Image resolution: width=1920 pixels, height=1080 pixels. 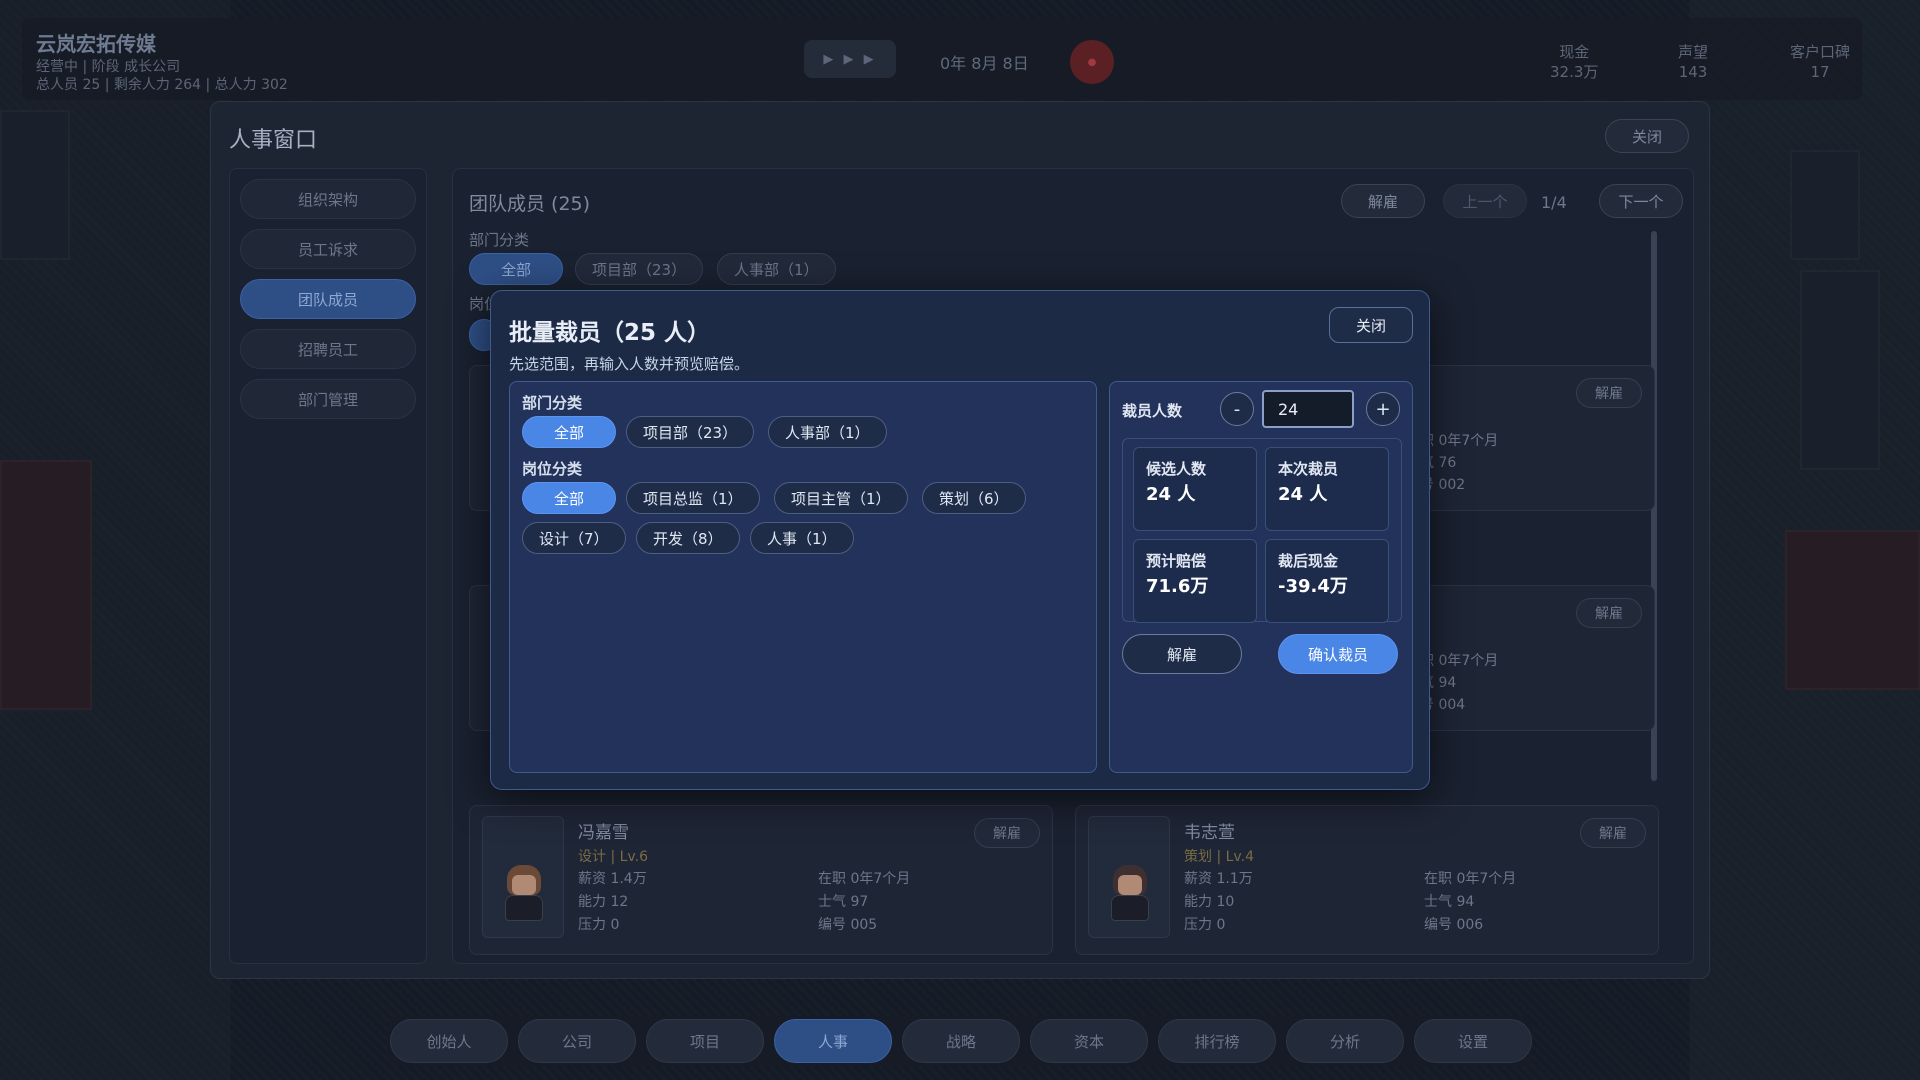 I want to click on record-icon: ●, so click(x=1092, y=62).